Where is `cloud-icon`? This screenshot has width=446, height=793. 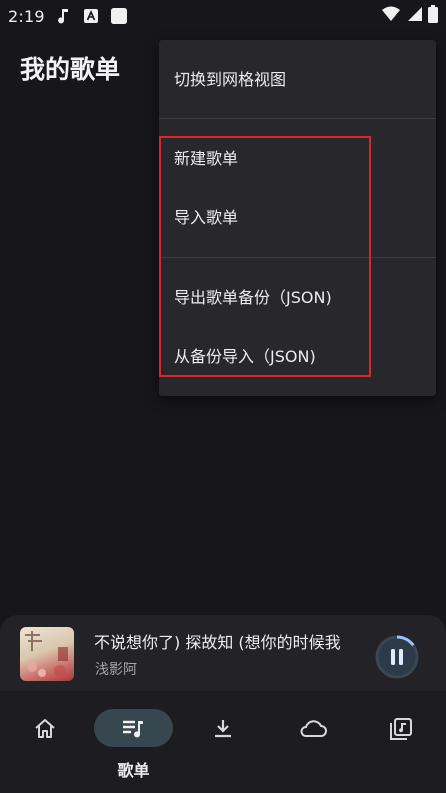 cloud-icon is located at coordinates (313, 729).